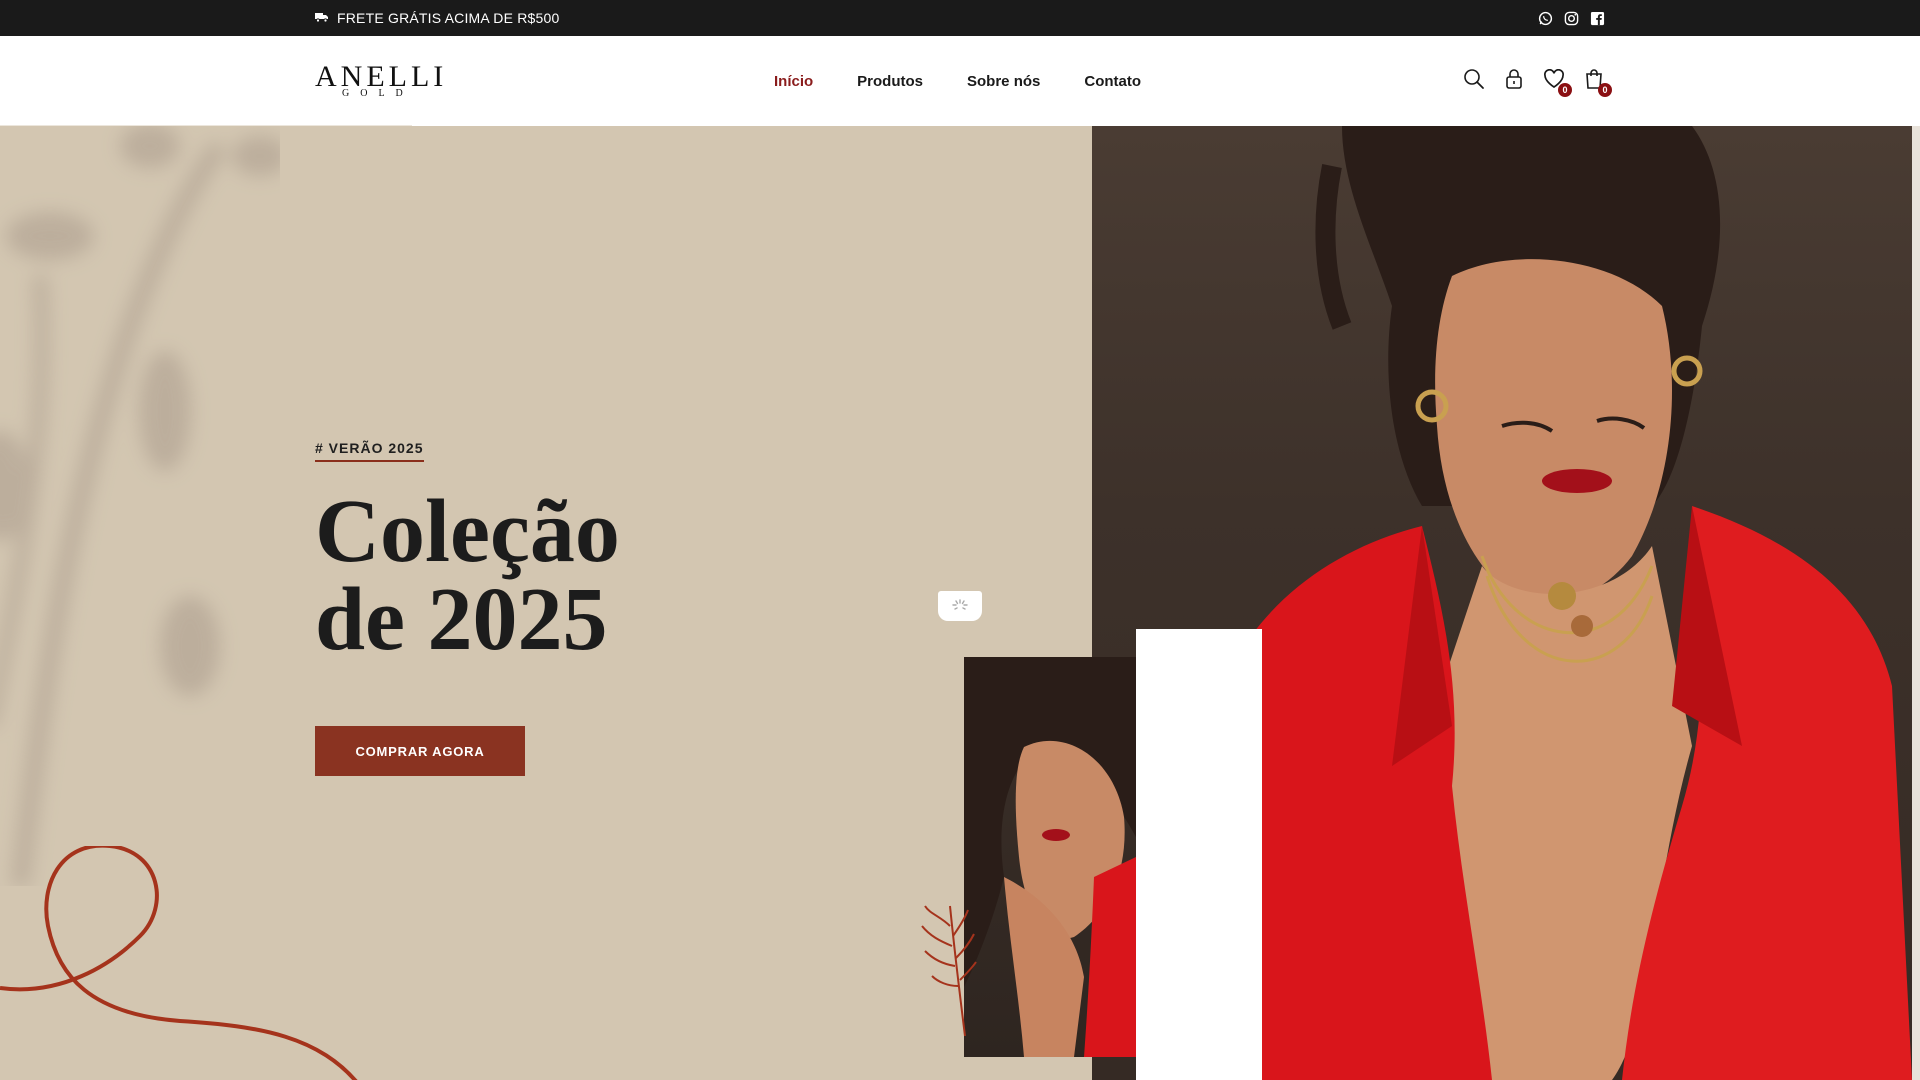 The image size is (1920, 1080). I want to click on nav-item-inicio: Início, so click(793, 81).